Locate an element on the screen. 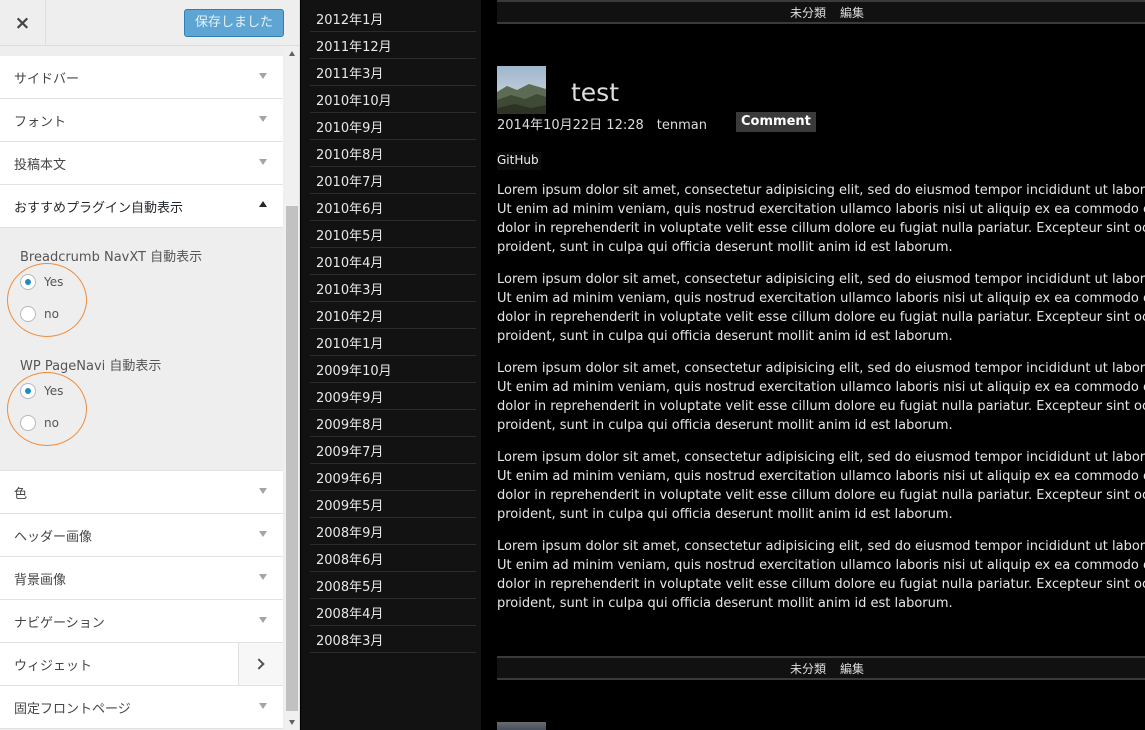 The width and height of the screenshot is (1145, 730). post-author: tenman is located at coordinates (682, 125).